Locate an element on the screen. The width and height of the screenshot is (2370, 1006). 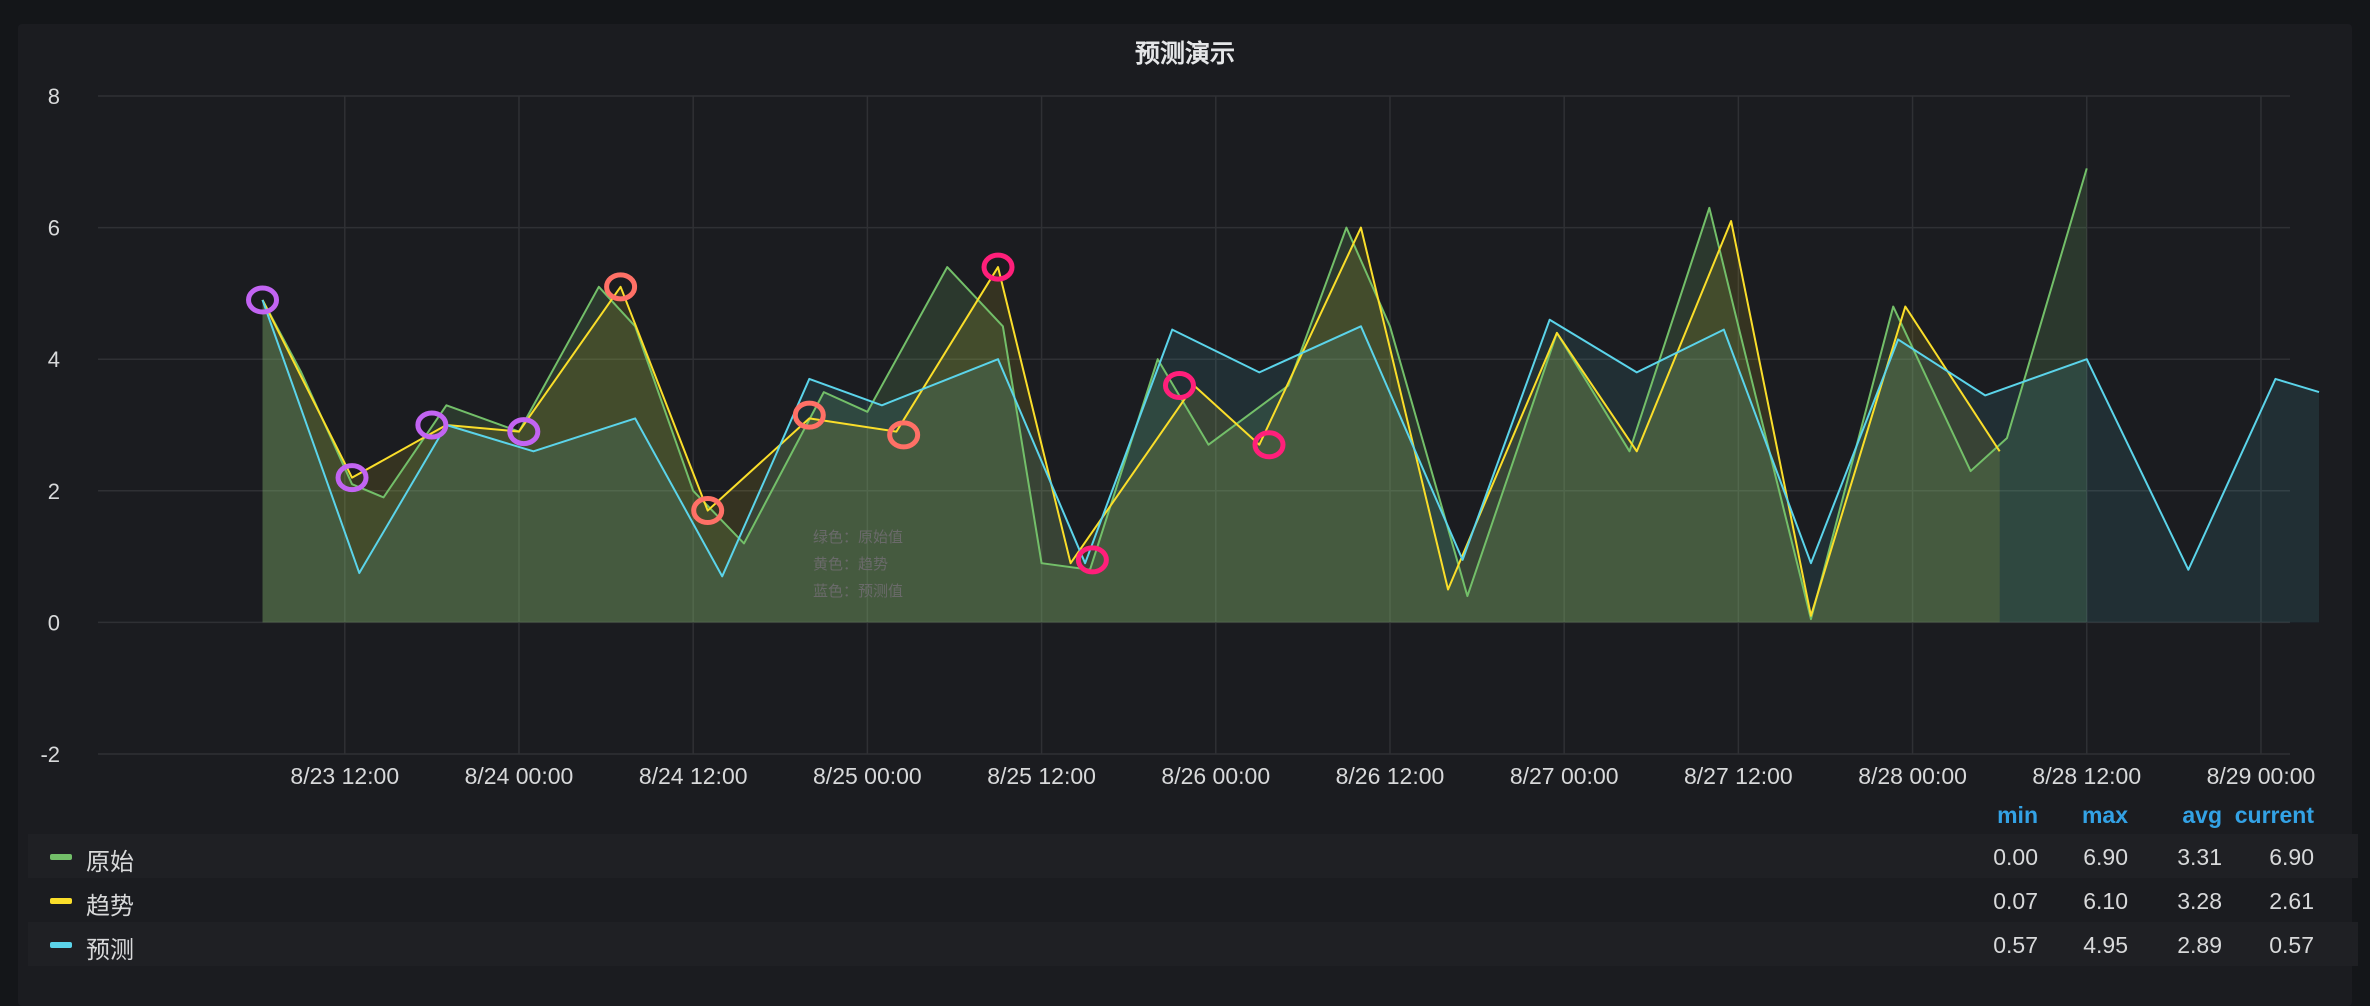
y-tick-label: -2 is located at coordinates (50, 754).